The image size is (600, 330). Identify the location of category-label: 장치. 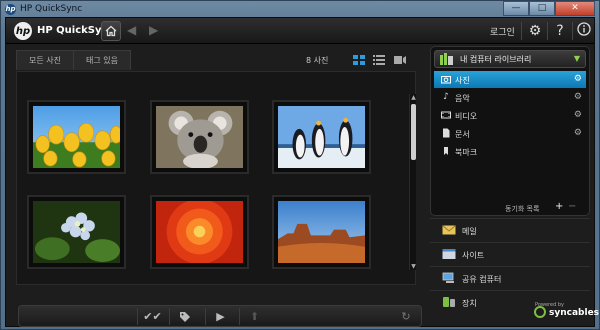
(469, 303).